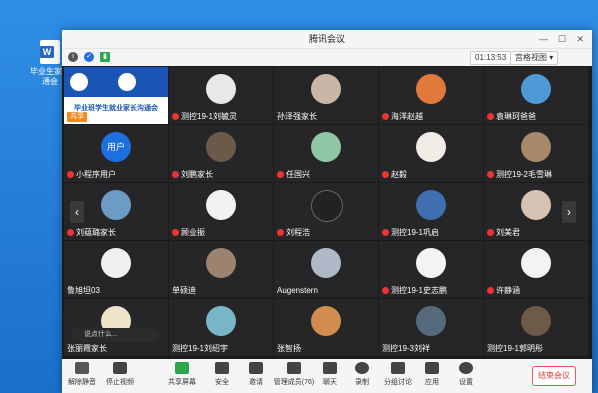 The height and width of the screenshot is (393, 598). I want to click on record-button: 录制, so click(362, 374).